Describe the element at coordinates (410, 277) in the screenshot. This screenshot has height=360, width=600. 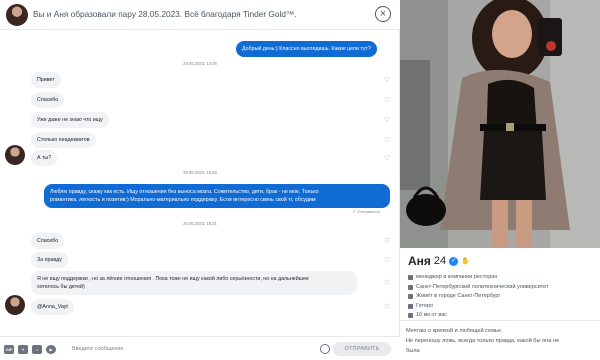
I see `briefcase-icon` at that location.